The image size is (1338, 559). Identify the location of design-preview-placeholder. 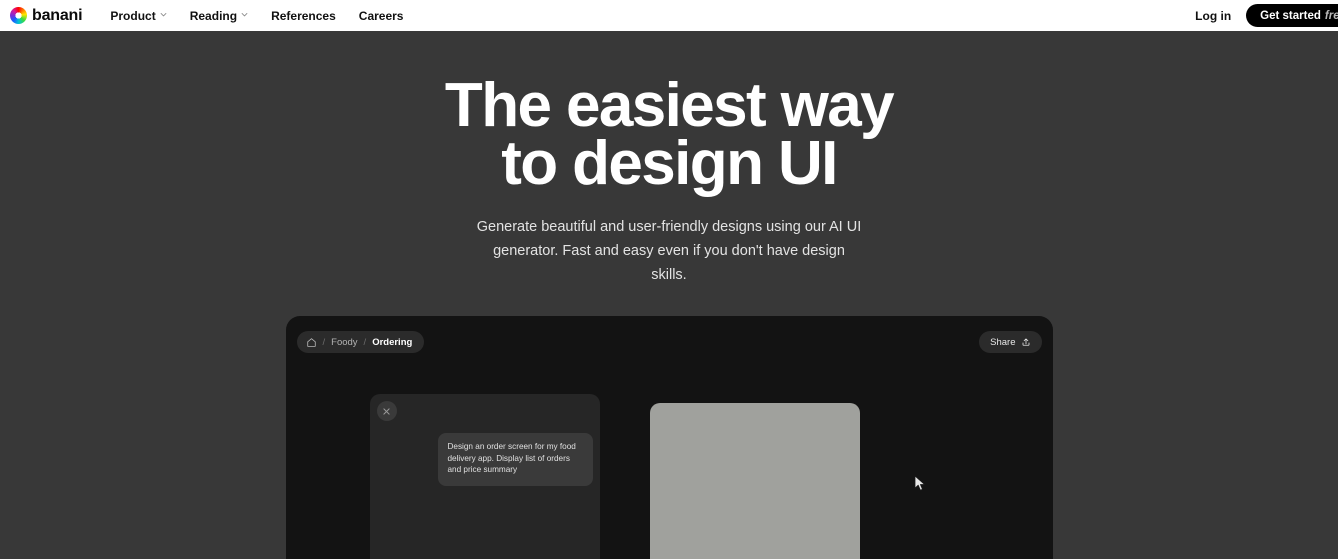
(754, 481).